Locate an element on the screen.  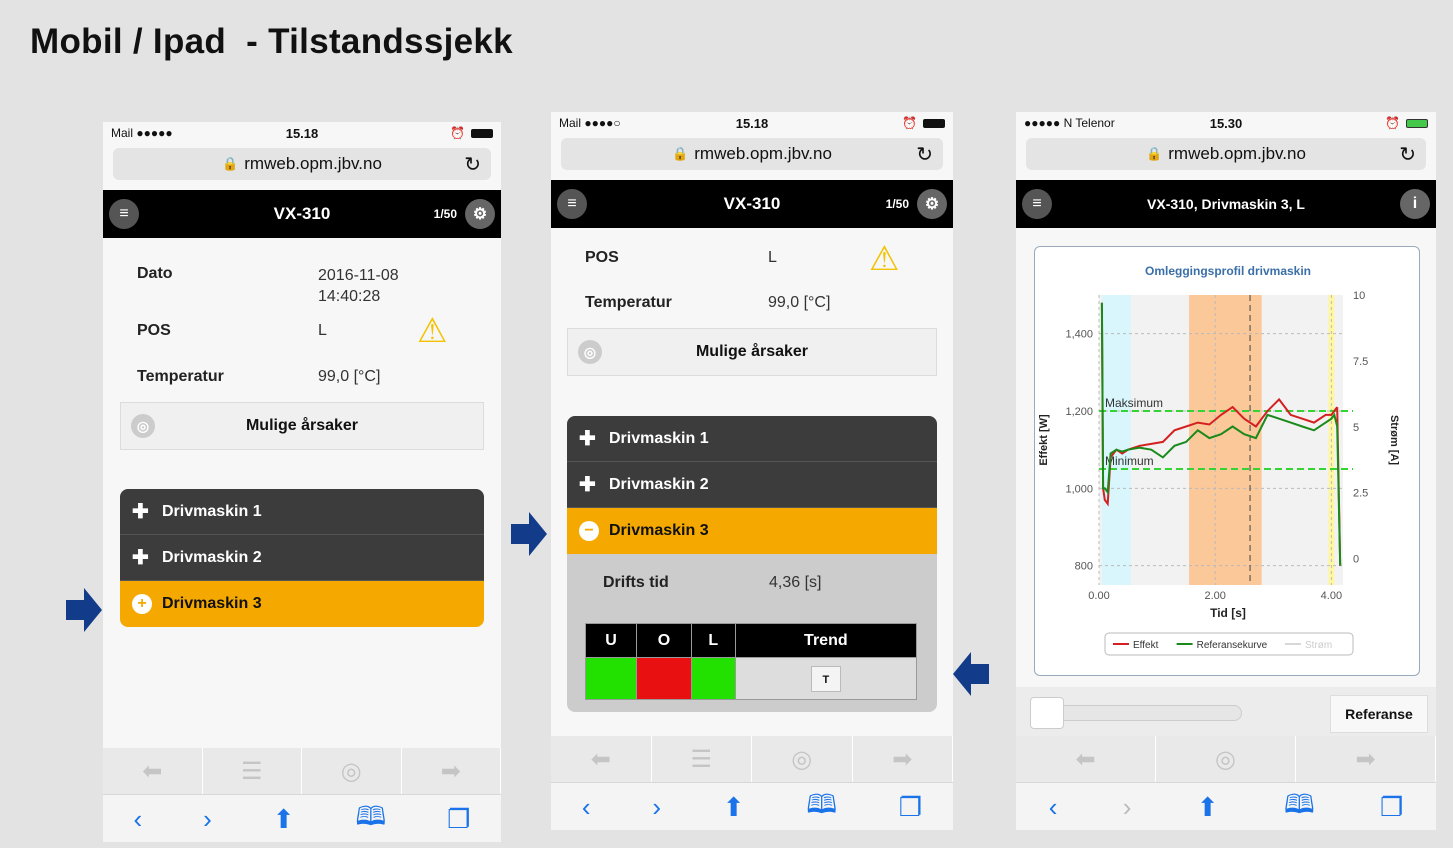
info-icon: i is located at coordinates (1415, 204).